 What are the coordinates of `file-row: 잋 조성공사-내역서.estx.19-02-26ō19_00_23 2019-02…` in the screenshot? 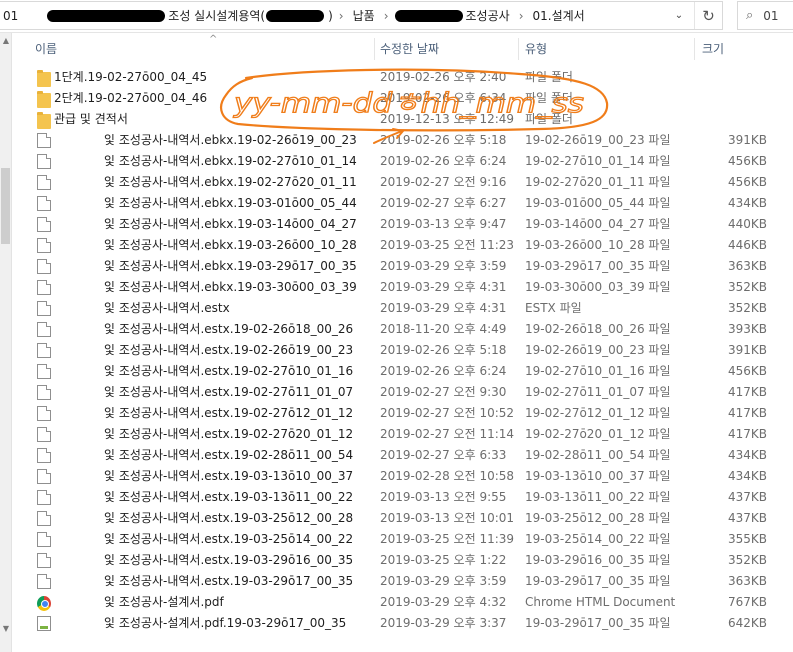 It's located at (403, 350).